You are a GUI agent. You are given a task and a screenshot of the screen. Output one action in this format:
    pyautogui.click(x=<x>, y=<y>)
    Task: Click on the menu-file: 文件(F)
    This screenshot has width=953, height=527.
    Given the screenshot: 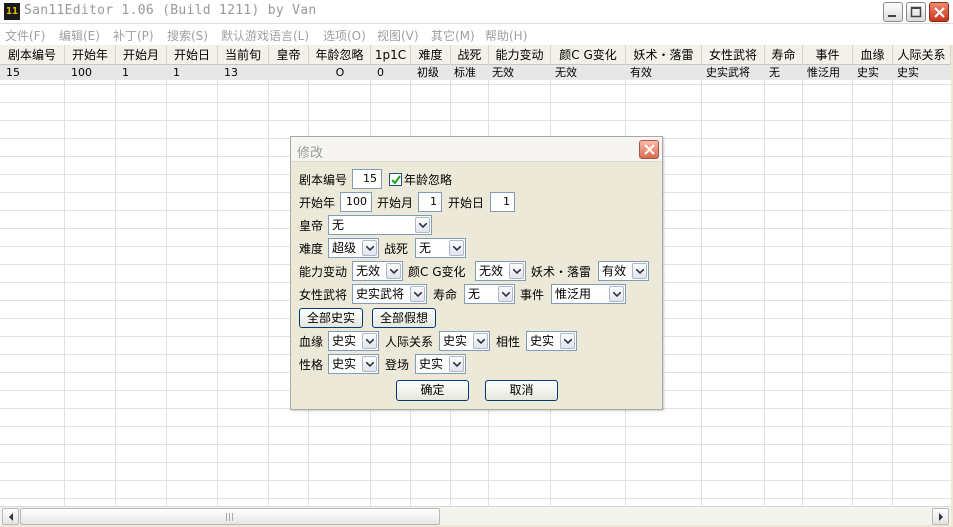 What is the action you would take?
    pyautogui.click(x=25, y=35)
    